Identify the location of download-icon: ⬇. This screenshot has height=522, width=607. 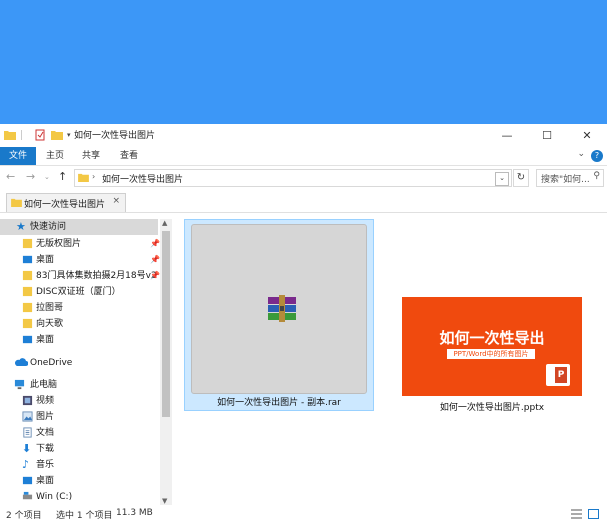
(27, 448).